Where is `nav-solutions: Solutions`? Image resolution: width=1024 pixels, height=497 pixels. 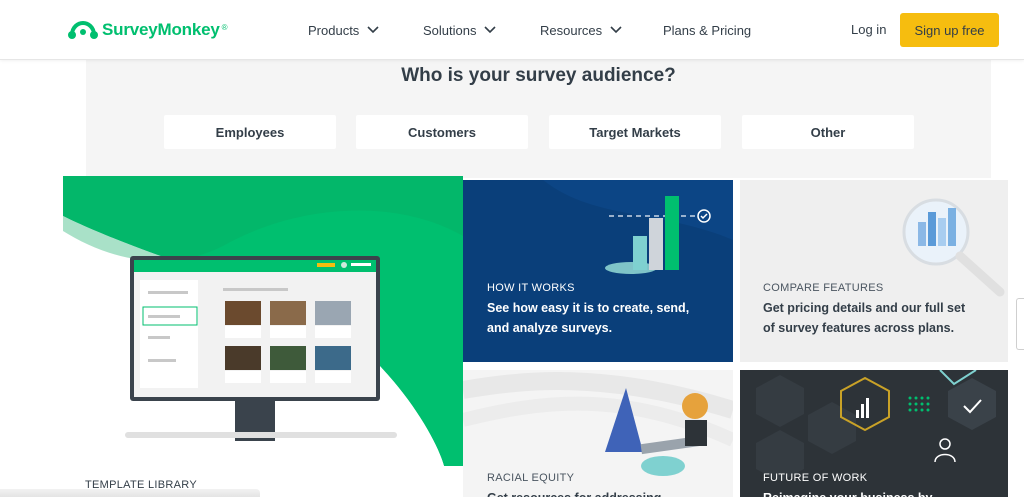 nav-solutions: Solutions is located at coordinates (460, 30).